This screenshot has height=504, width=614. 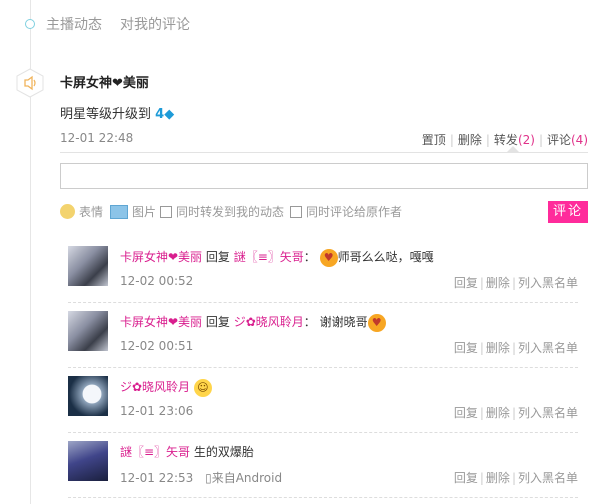 I want to click on comment-text: 卡屏女神❤美丽 回复 ジ✿晓风聆月： 谢谢晓哥 ♥, so click(x=253, y=322).